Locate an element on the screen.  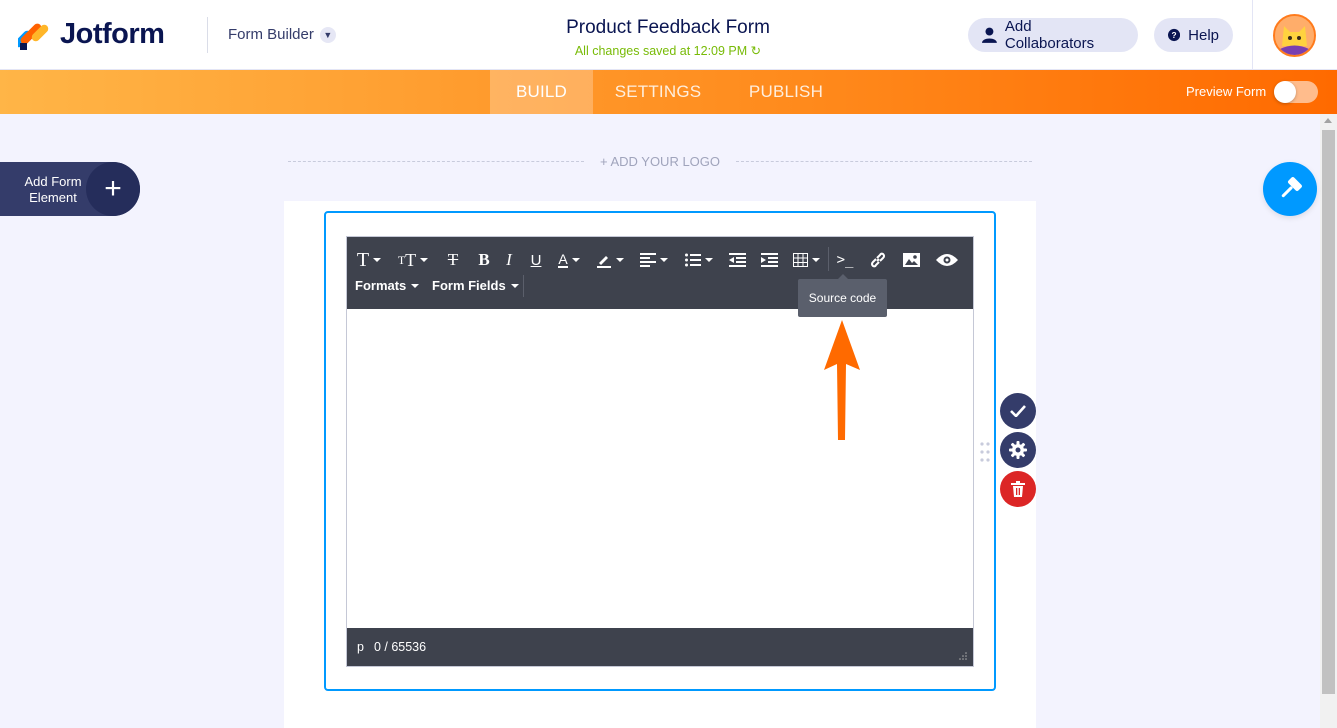
editor-status-bar: p 0 / 65536 is located at coordinates (660, 647).